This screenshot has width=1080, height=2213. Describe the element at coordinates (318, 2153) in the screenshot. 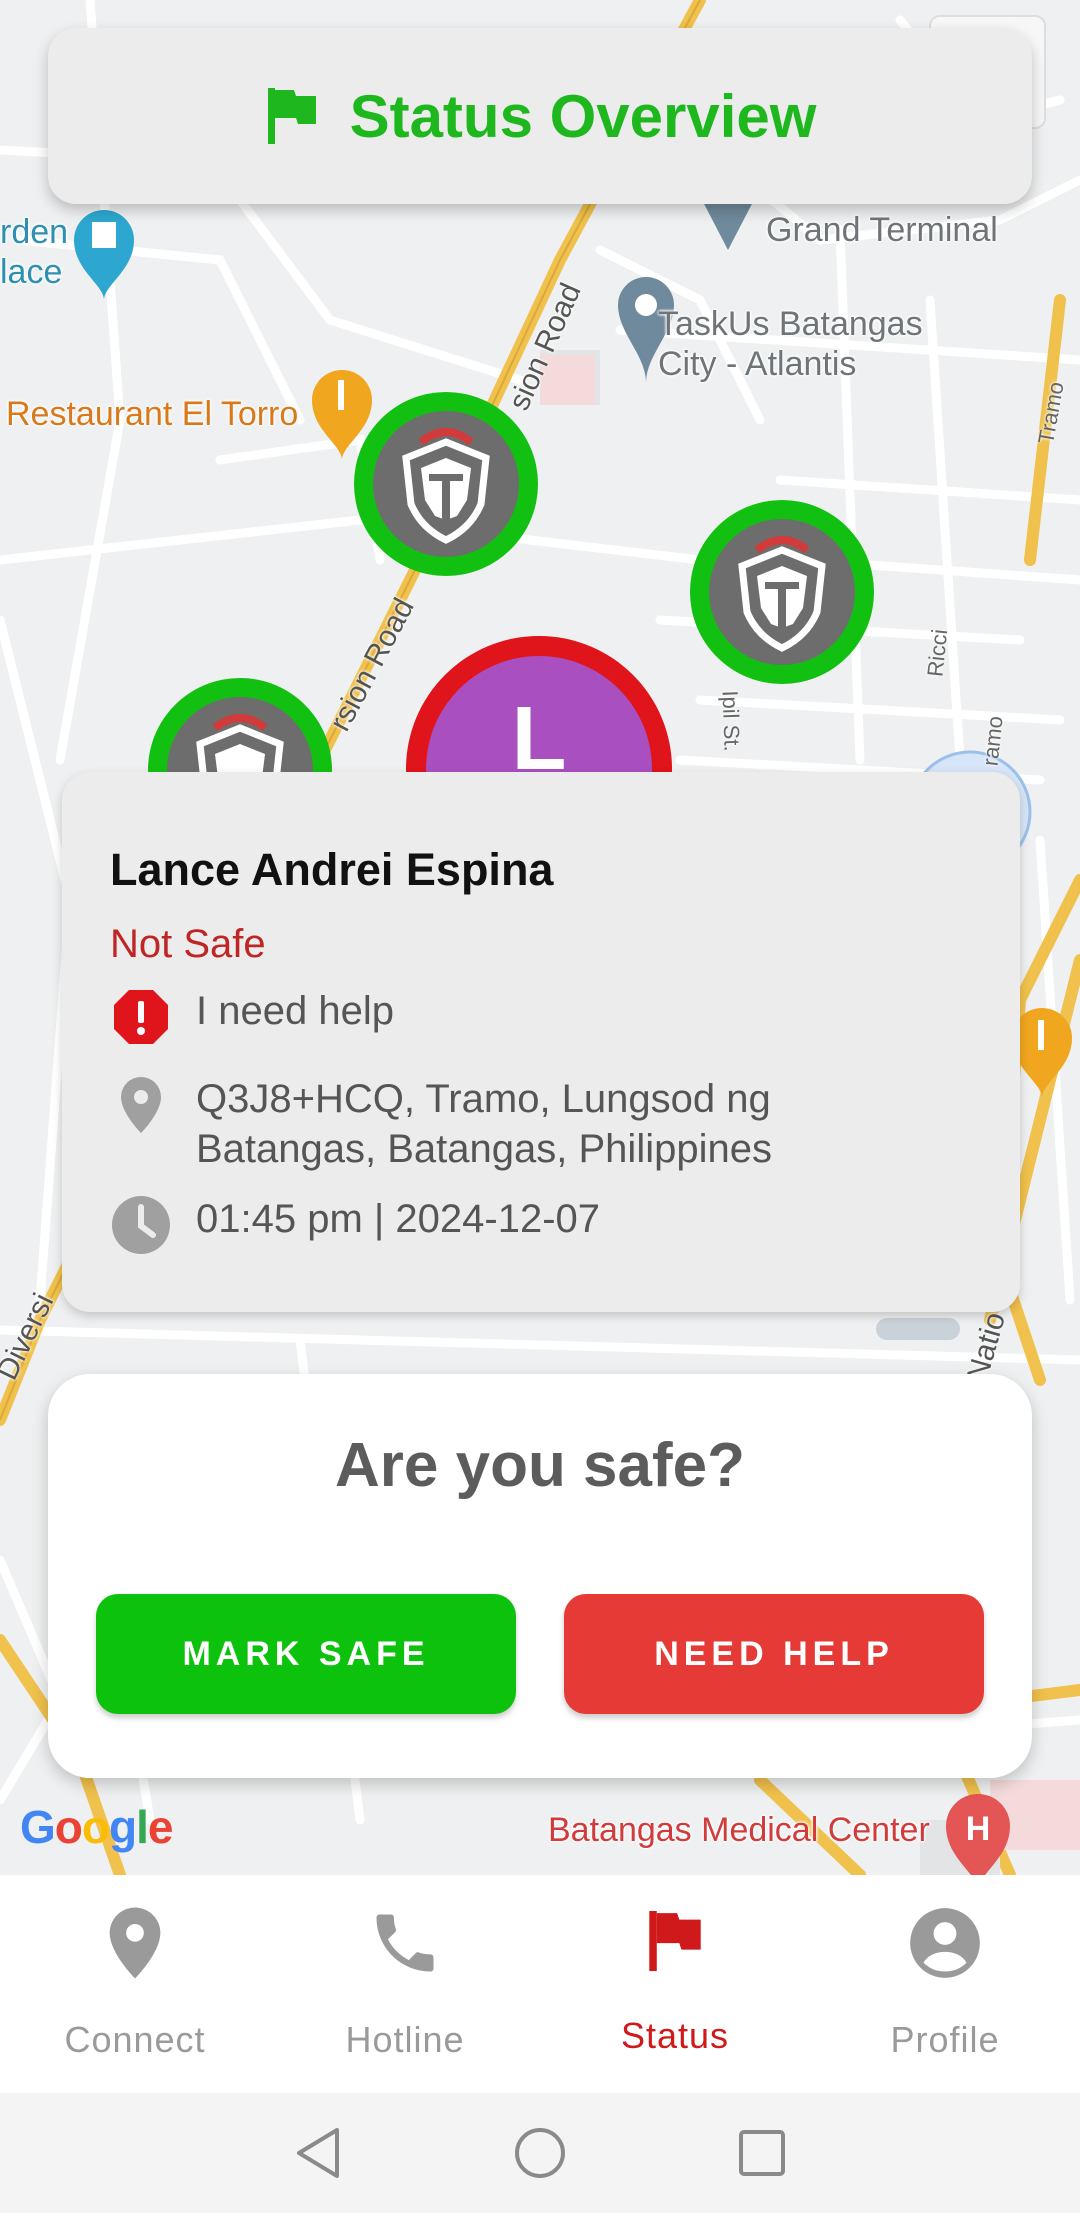

I see `back-icon` at that location.